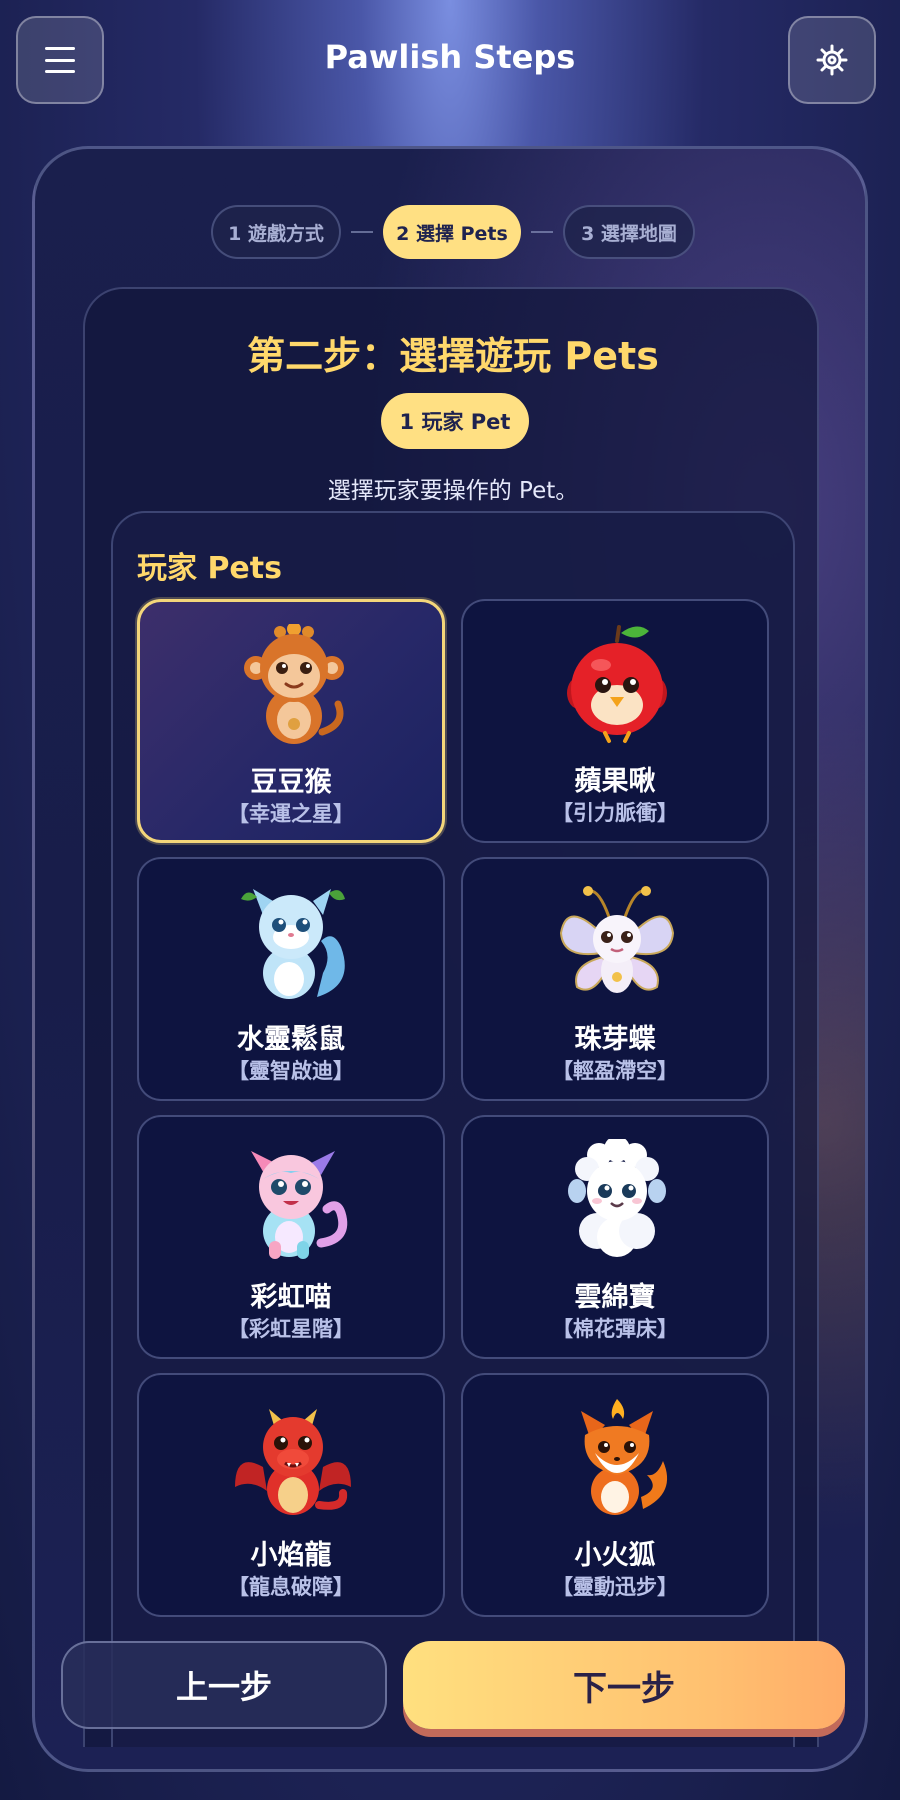 This screenshot has width=900, height=1800. What do you see at coordinates (293, 944) in the screenshot?
I see `water-squirrel-pet-icon` at bounding box center [293, 944].